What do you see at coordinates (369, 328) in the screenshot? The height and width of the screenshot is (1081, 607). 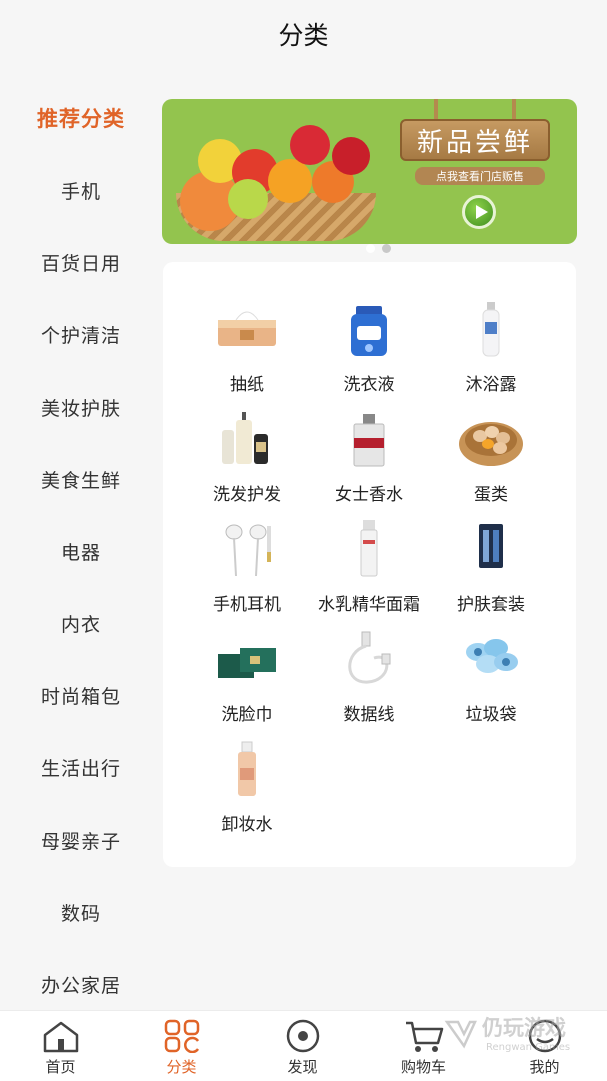 I see `laundry-detergent-icon` at bounding box center [369, 328].